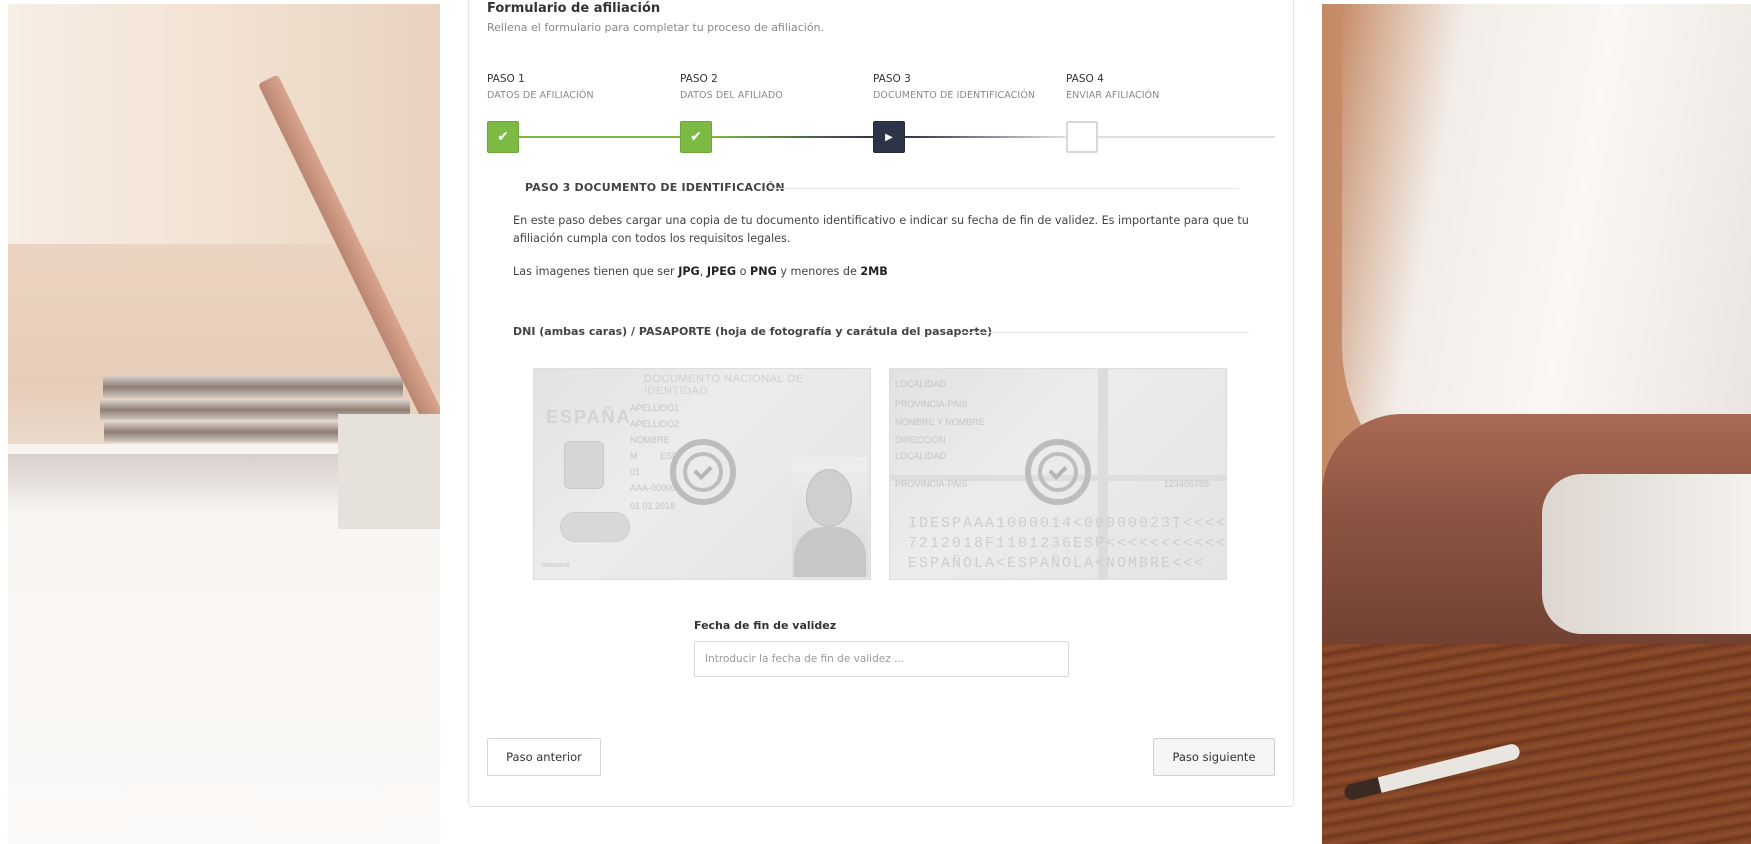 Image resolution: width=1751 pixels, height=844 pixels. What do you see at coordinates (940, 422) in the screenshot?
I see `id-back-field: NOMBRE Y NOMBRE` at bounding box center [940, 422].